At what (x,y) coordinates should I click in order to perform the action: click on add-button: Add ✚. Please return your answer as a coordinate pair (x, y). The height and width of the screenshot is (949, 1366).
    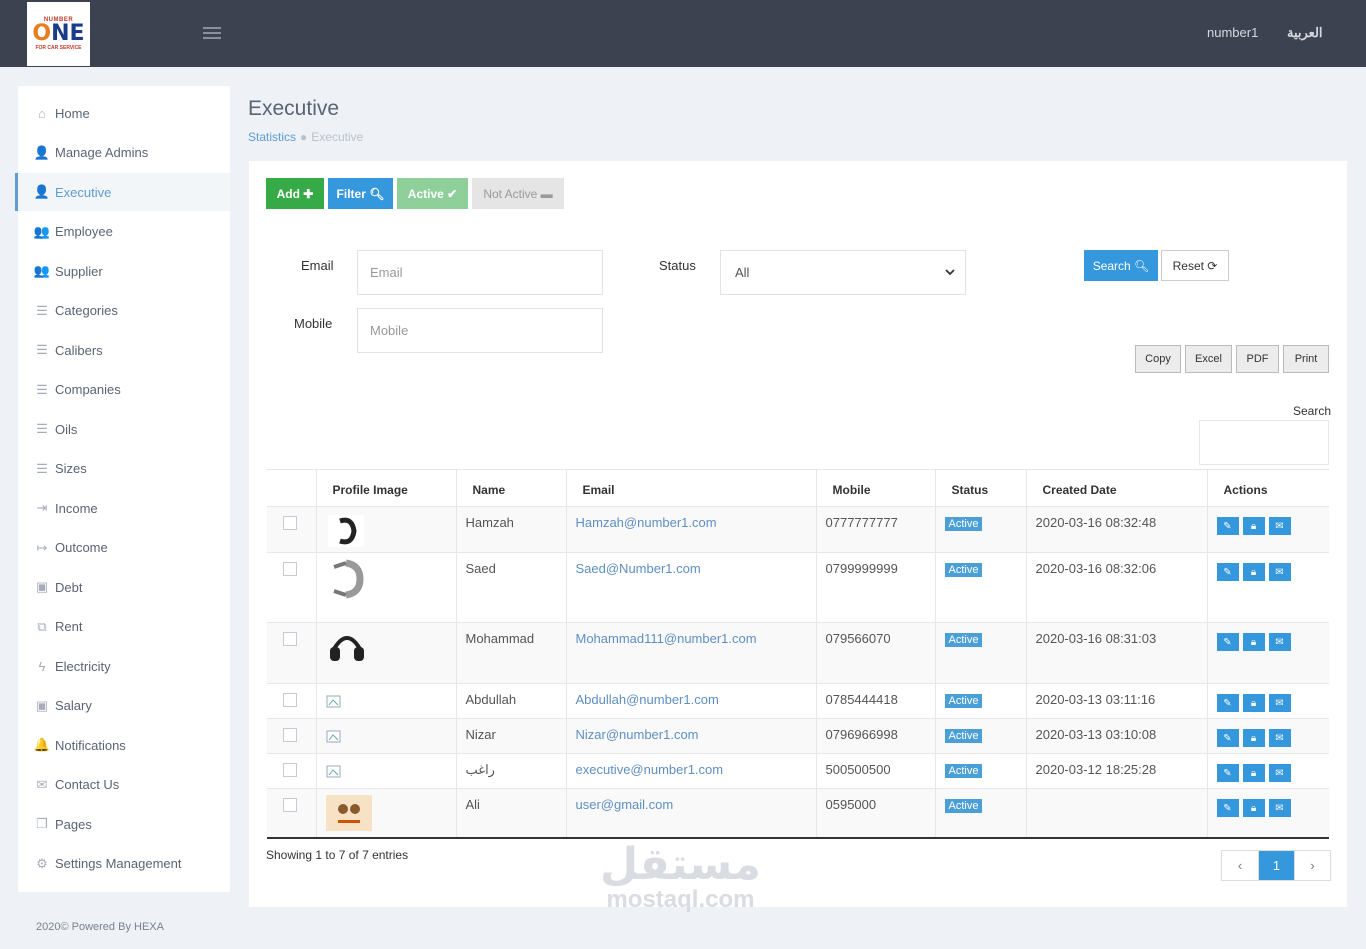
    Looking at the image, I should click on (295, 193).